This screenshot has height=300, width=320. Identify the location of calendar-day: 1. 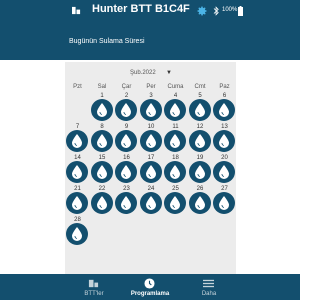
(102, 107).